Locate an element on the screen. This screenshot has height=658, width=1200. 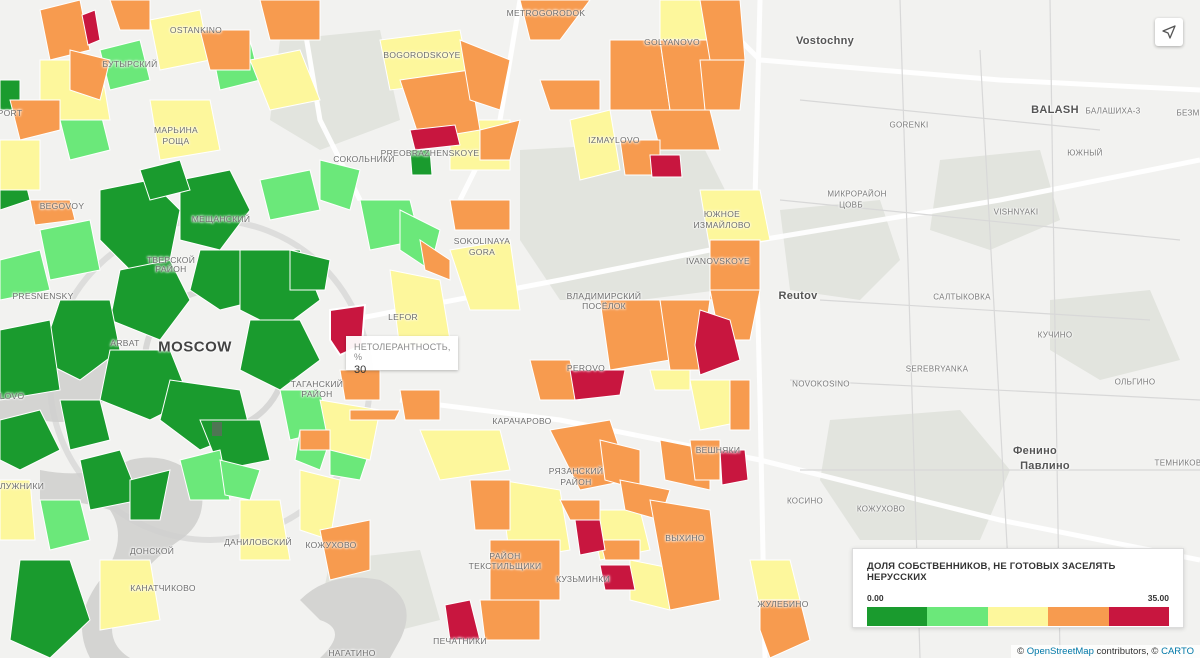
navigation-arrow-icon is located at coordinates (1169, 32).